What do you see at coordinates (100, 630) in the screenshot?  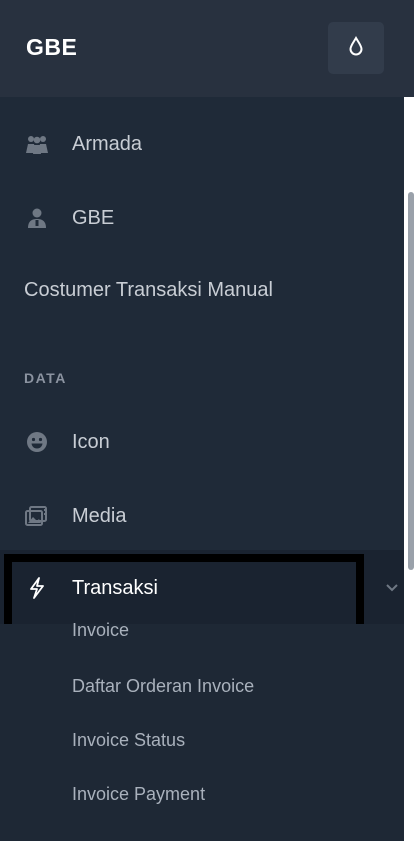 I see `submenu-item-invoice: Invoice` at bounding box center [100, 630].